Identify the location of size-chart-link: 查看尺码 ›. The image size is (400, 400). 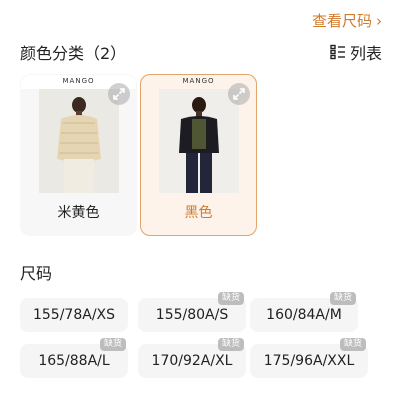
(347, 20).